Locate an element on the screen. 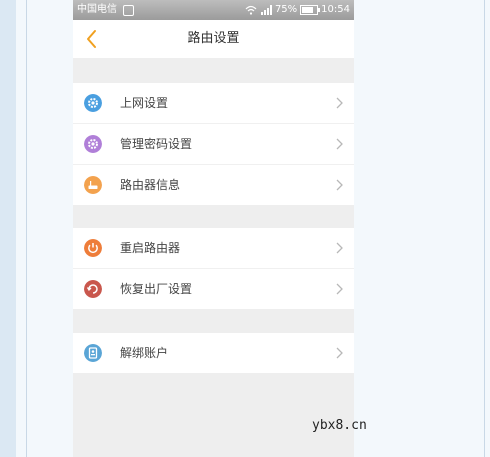 The height and width of the screenshot is (457, 490). page-divider-right is located at coordinates (484, 228).